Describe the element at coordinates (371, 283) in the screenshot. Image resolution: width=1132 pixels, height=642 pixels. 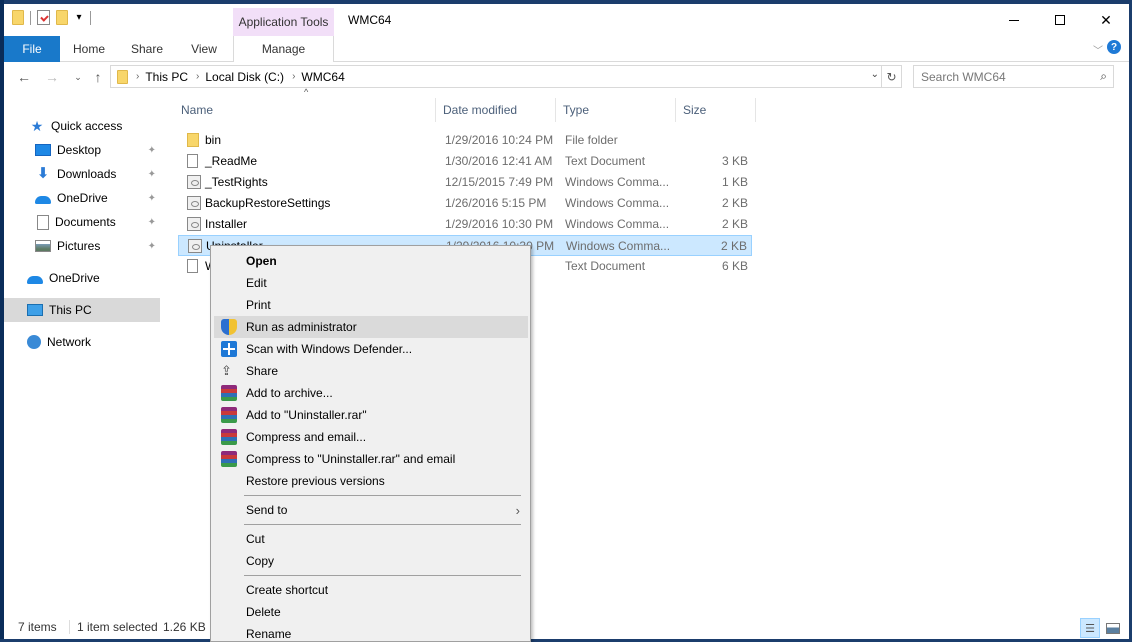
I see `menu-item-edit: Edit` at that location.